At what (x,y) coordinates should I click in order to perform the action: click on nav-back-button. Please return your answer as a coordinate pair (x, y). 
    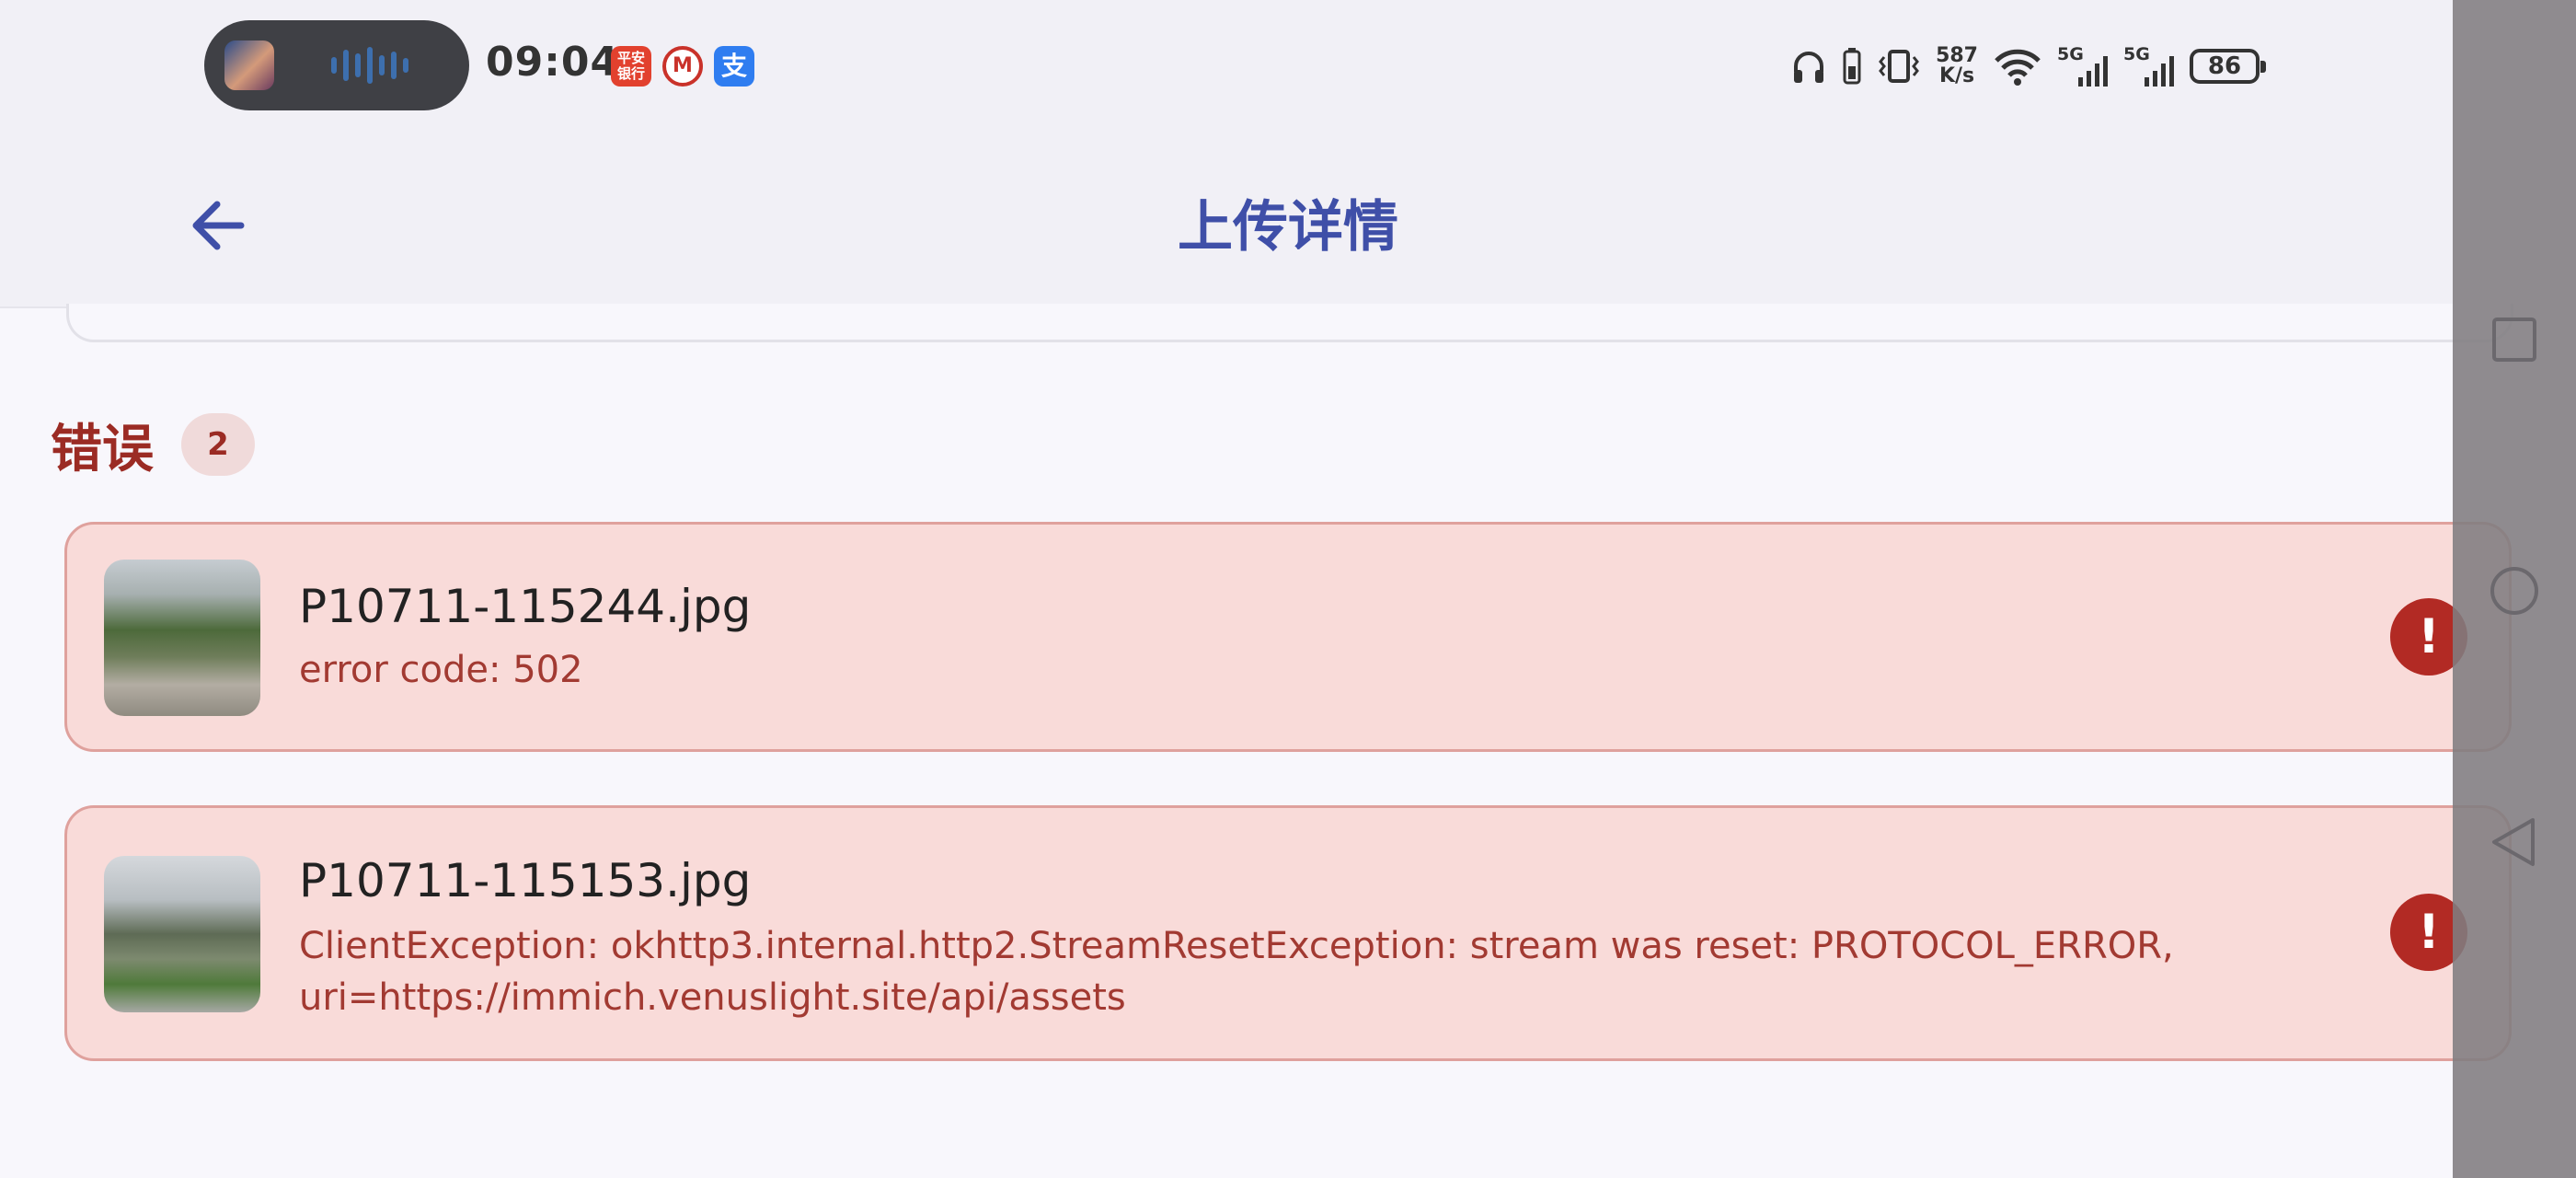
    Looking at the image, I should click on (2514, 840).